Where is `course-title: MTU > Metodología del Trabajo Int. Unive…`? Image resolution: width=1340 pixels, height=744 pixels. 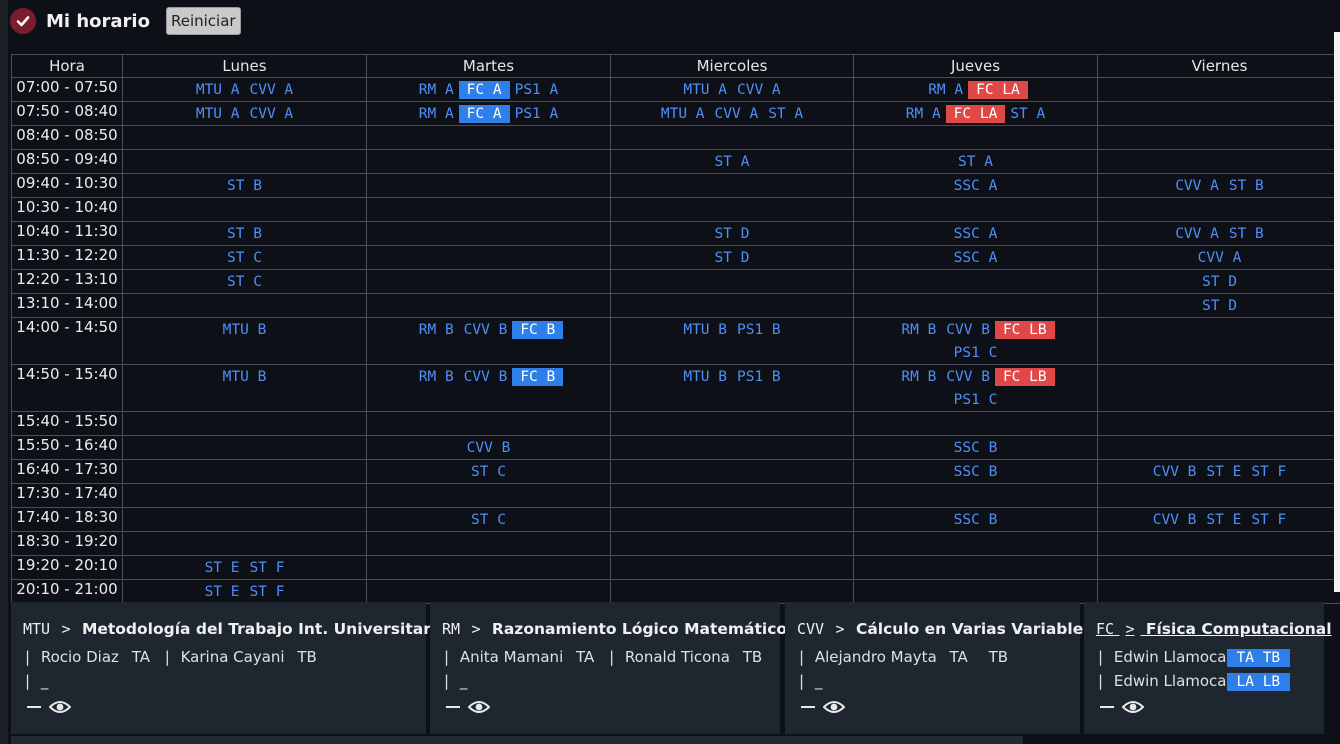
course-title: MTU > Metodología del Trabajo Int. Unive… is located at coordinates (235, 629).